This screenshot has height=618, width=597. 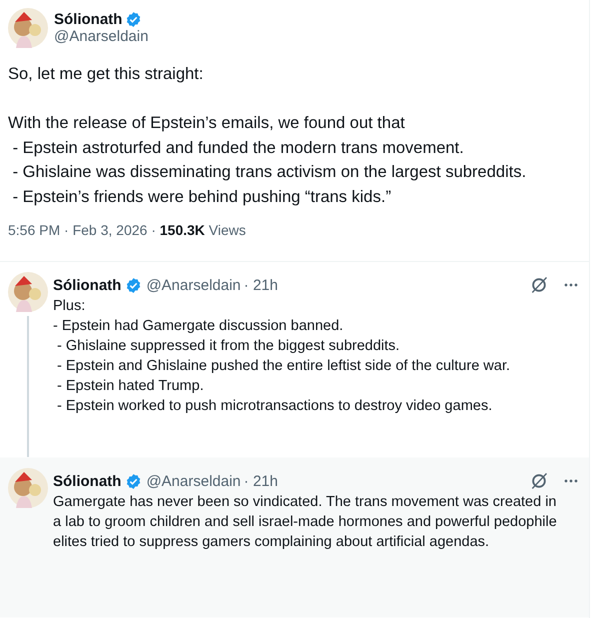 I want to click on views-count: 150.3K, so click(x=182, y=230).